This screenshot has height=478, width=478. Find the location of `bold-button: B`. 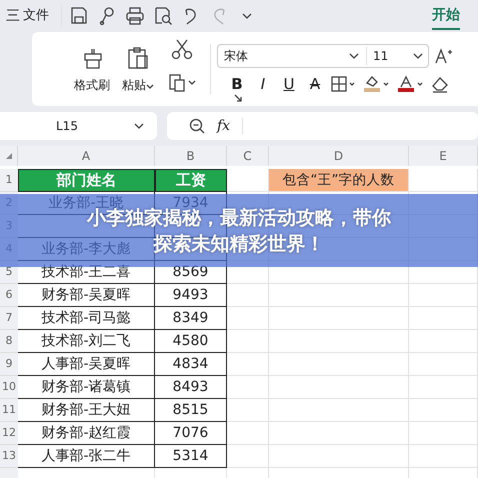

bold-button: B is located at coordinates (237, 84).